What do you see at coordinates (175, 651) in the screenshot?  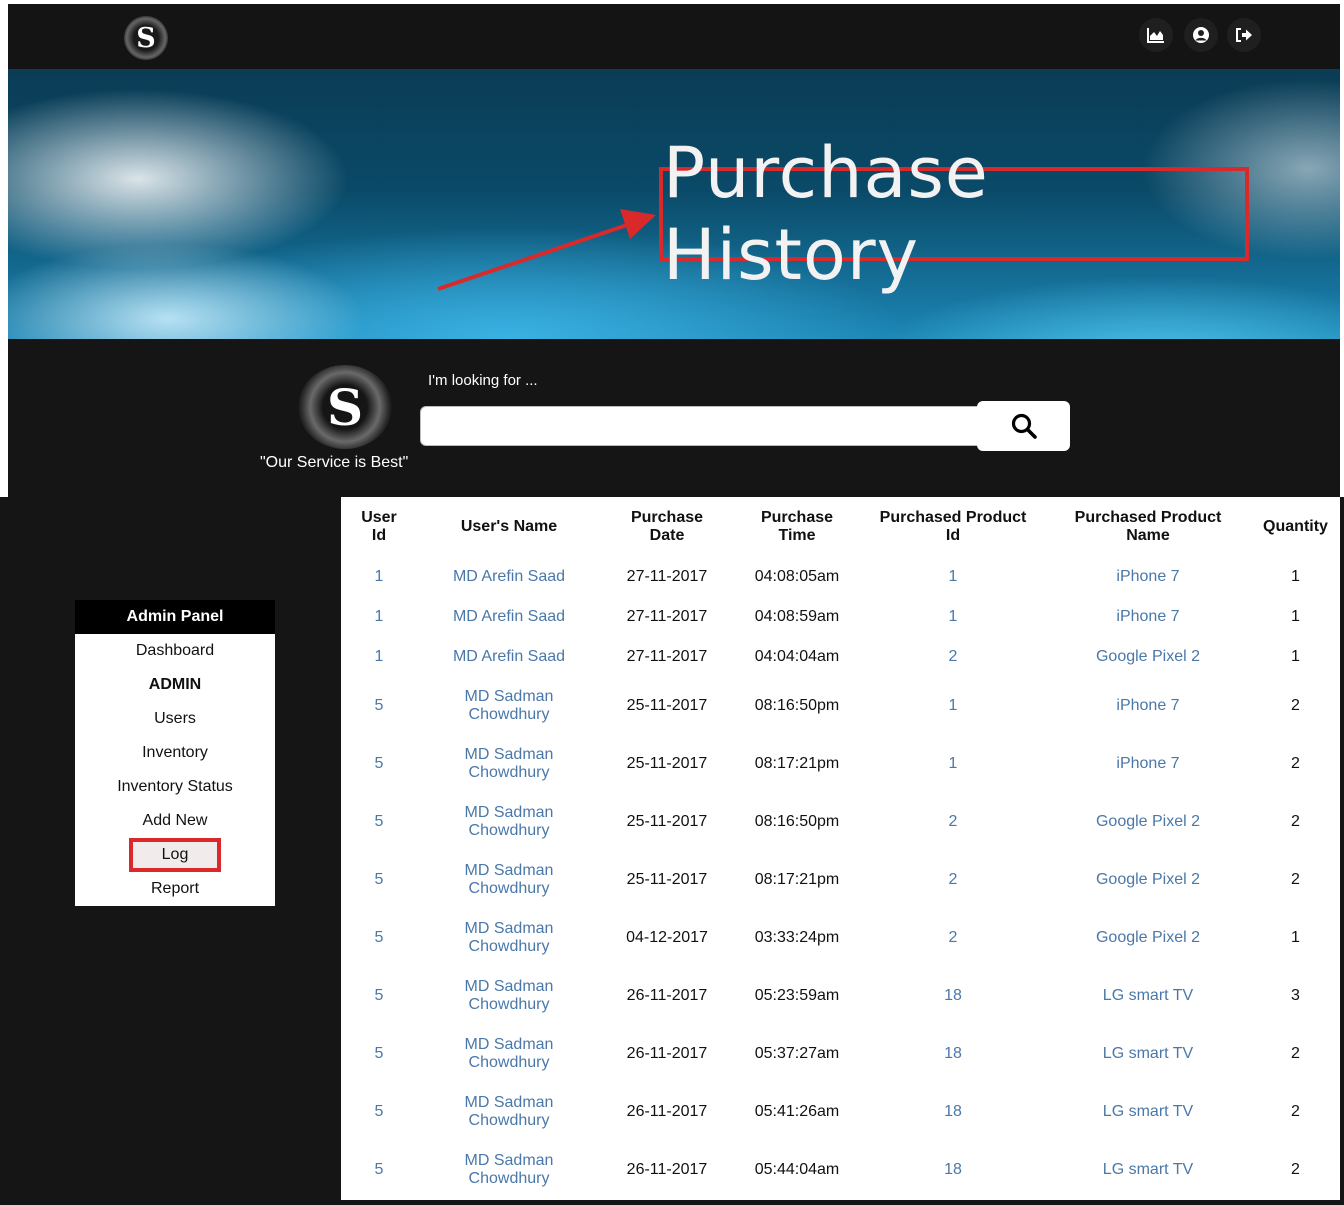 I see `sidebar-item-dashboard: Dashboard` at bounding box center [175, 651].